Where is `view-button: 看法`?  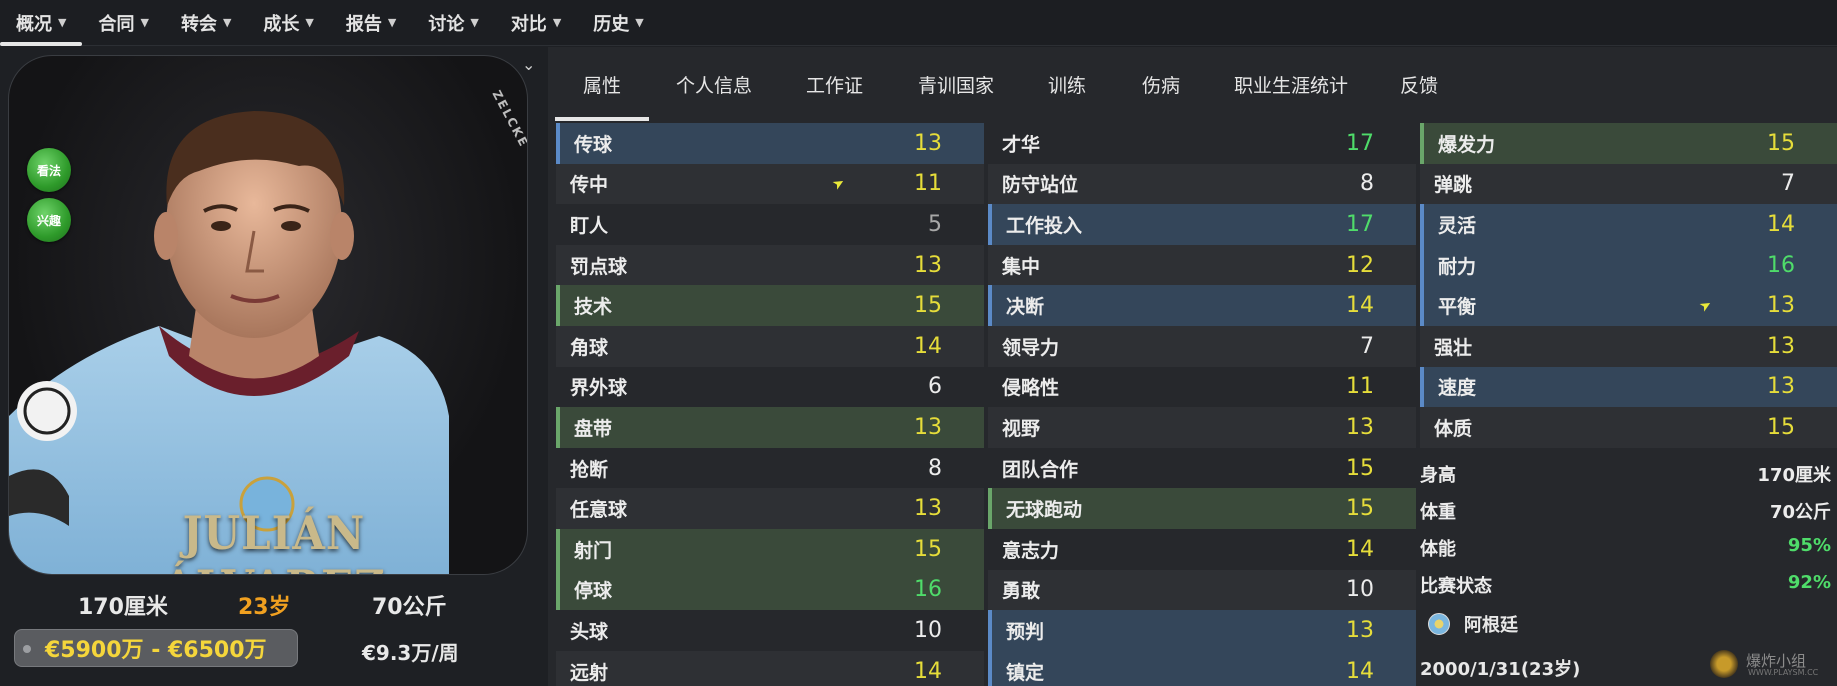 view-button: 看法 is located at coordinates (49, 170).